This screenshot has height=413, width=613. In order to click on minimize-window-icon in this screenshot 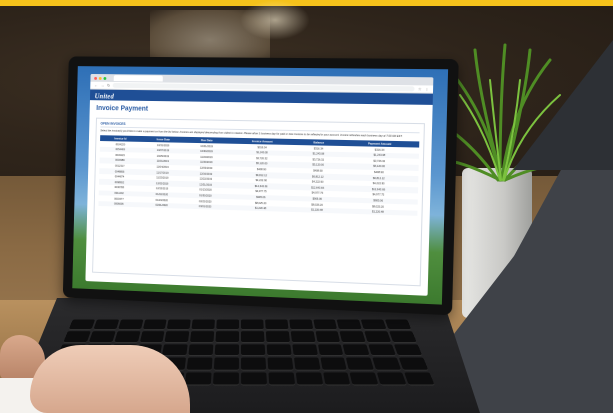, I will do `click(100, 78)`.